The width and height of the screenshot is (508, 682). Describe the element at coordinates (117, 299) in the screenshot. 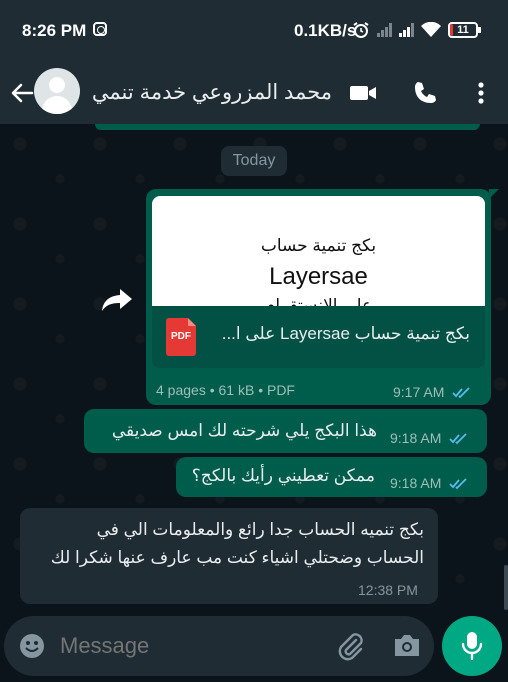

I see `forward-icon` at that location.